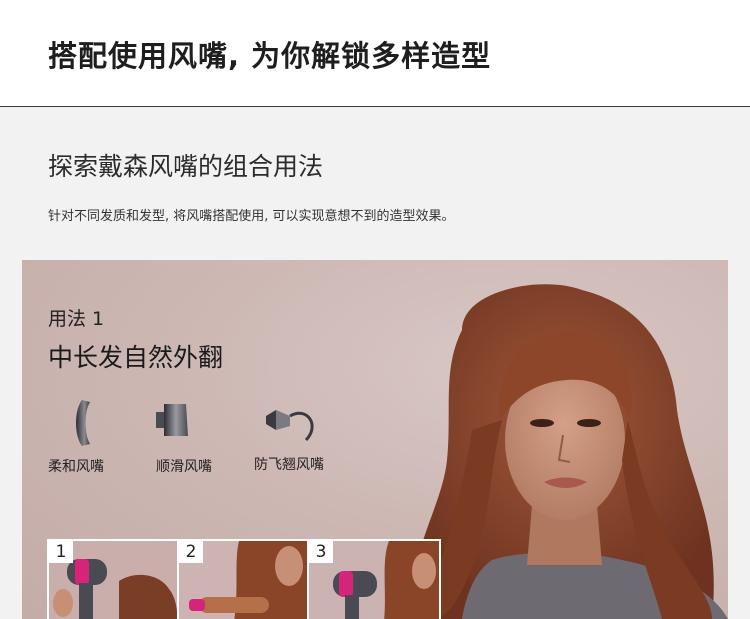 The height and width of the screenshot is (619, 750). I want to click on step-thumbnail-1: 1, so click(114, 580).